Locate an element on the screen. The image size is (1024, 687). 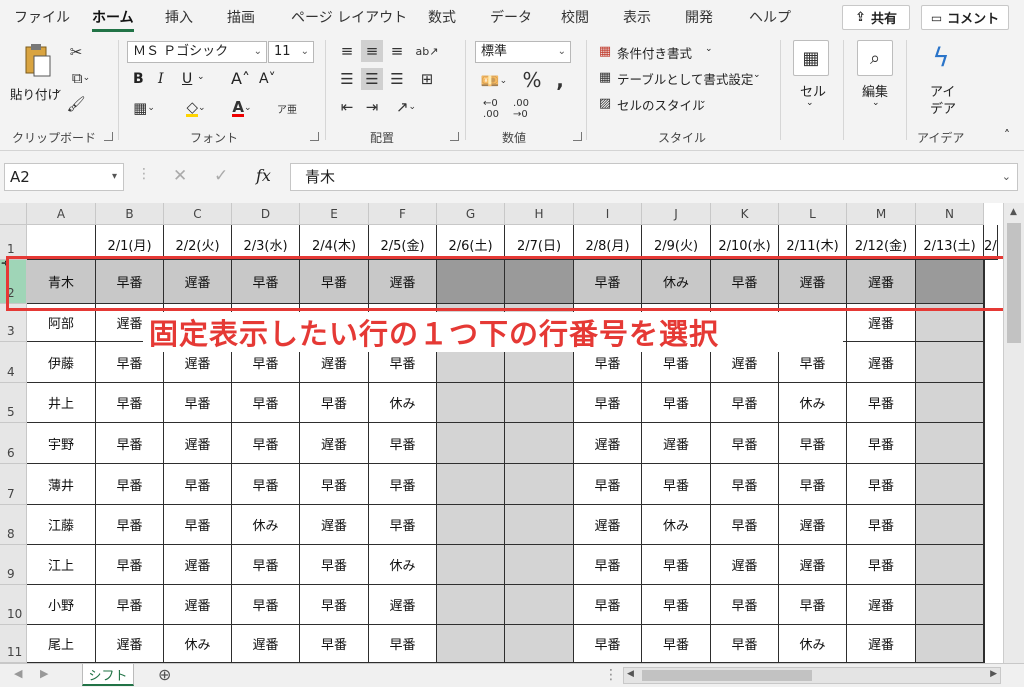
enter-icon: ✓ is located at coordinates (221, 176).